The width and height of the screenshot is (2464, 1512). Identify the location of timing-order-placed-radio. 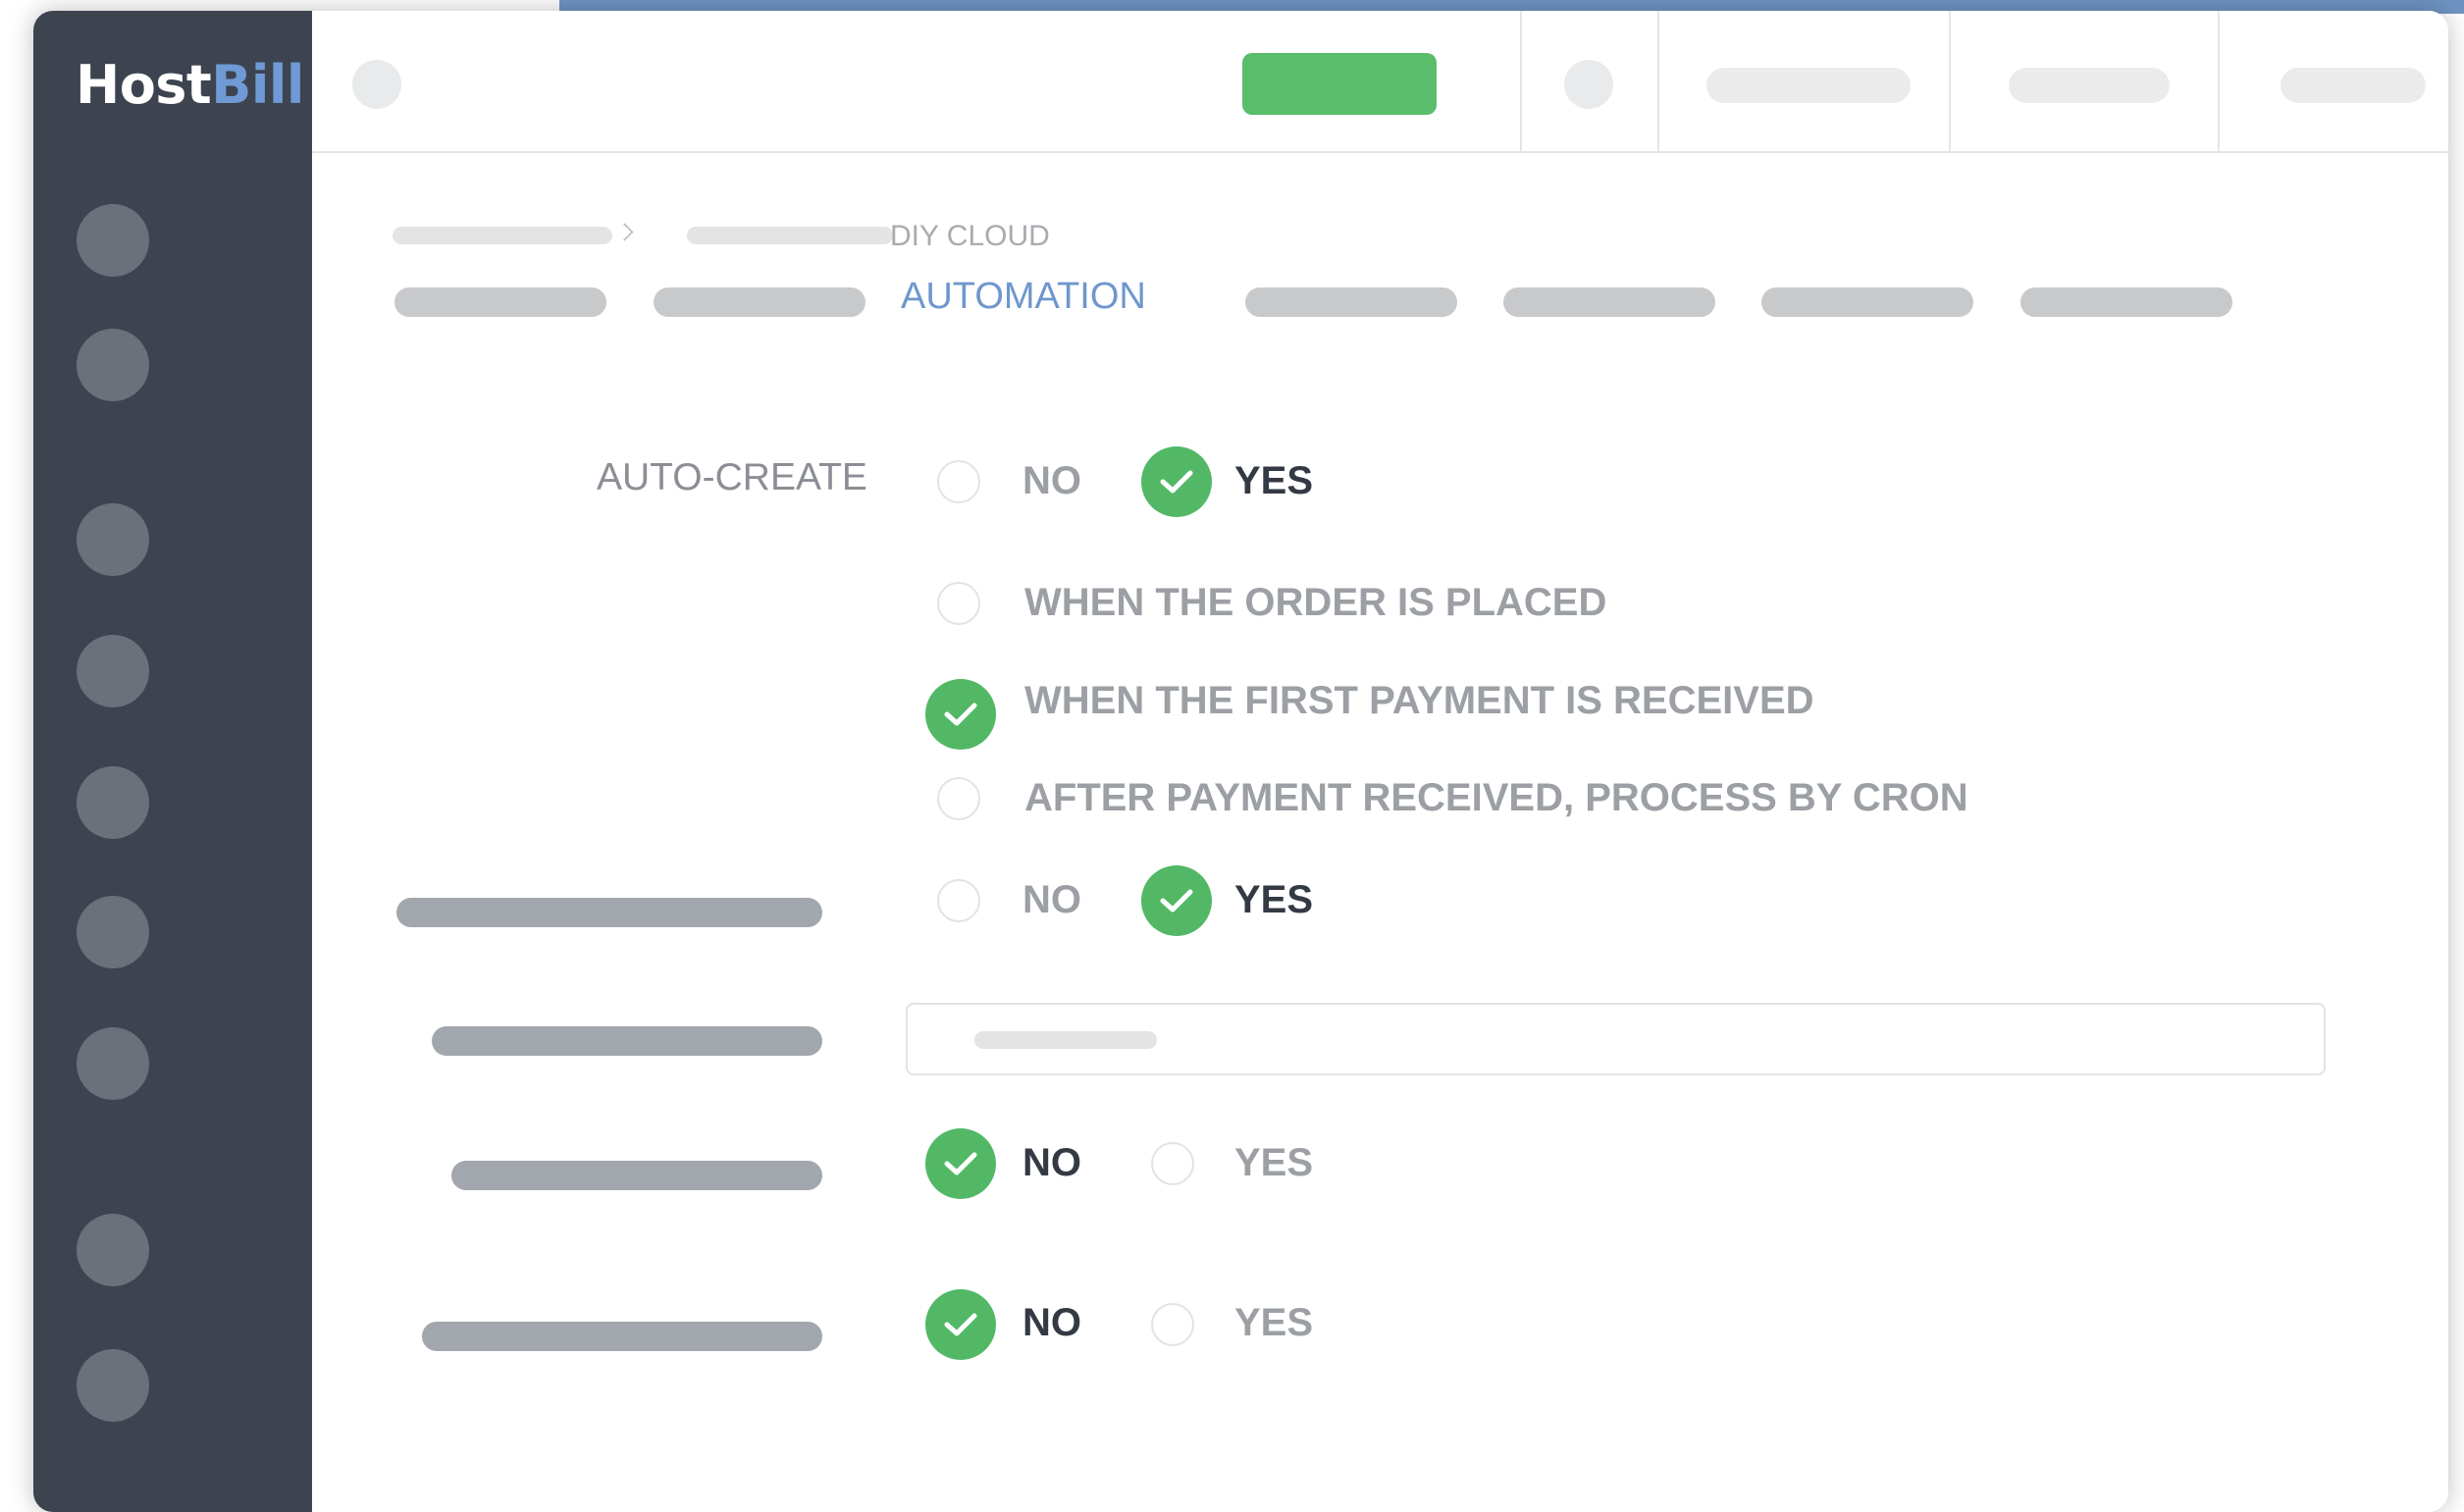
(958, 604).